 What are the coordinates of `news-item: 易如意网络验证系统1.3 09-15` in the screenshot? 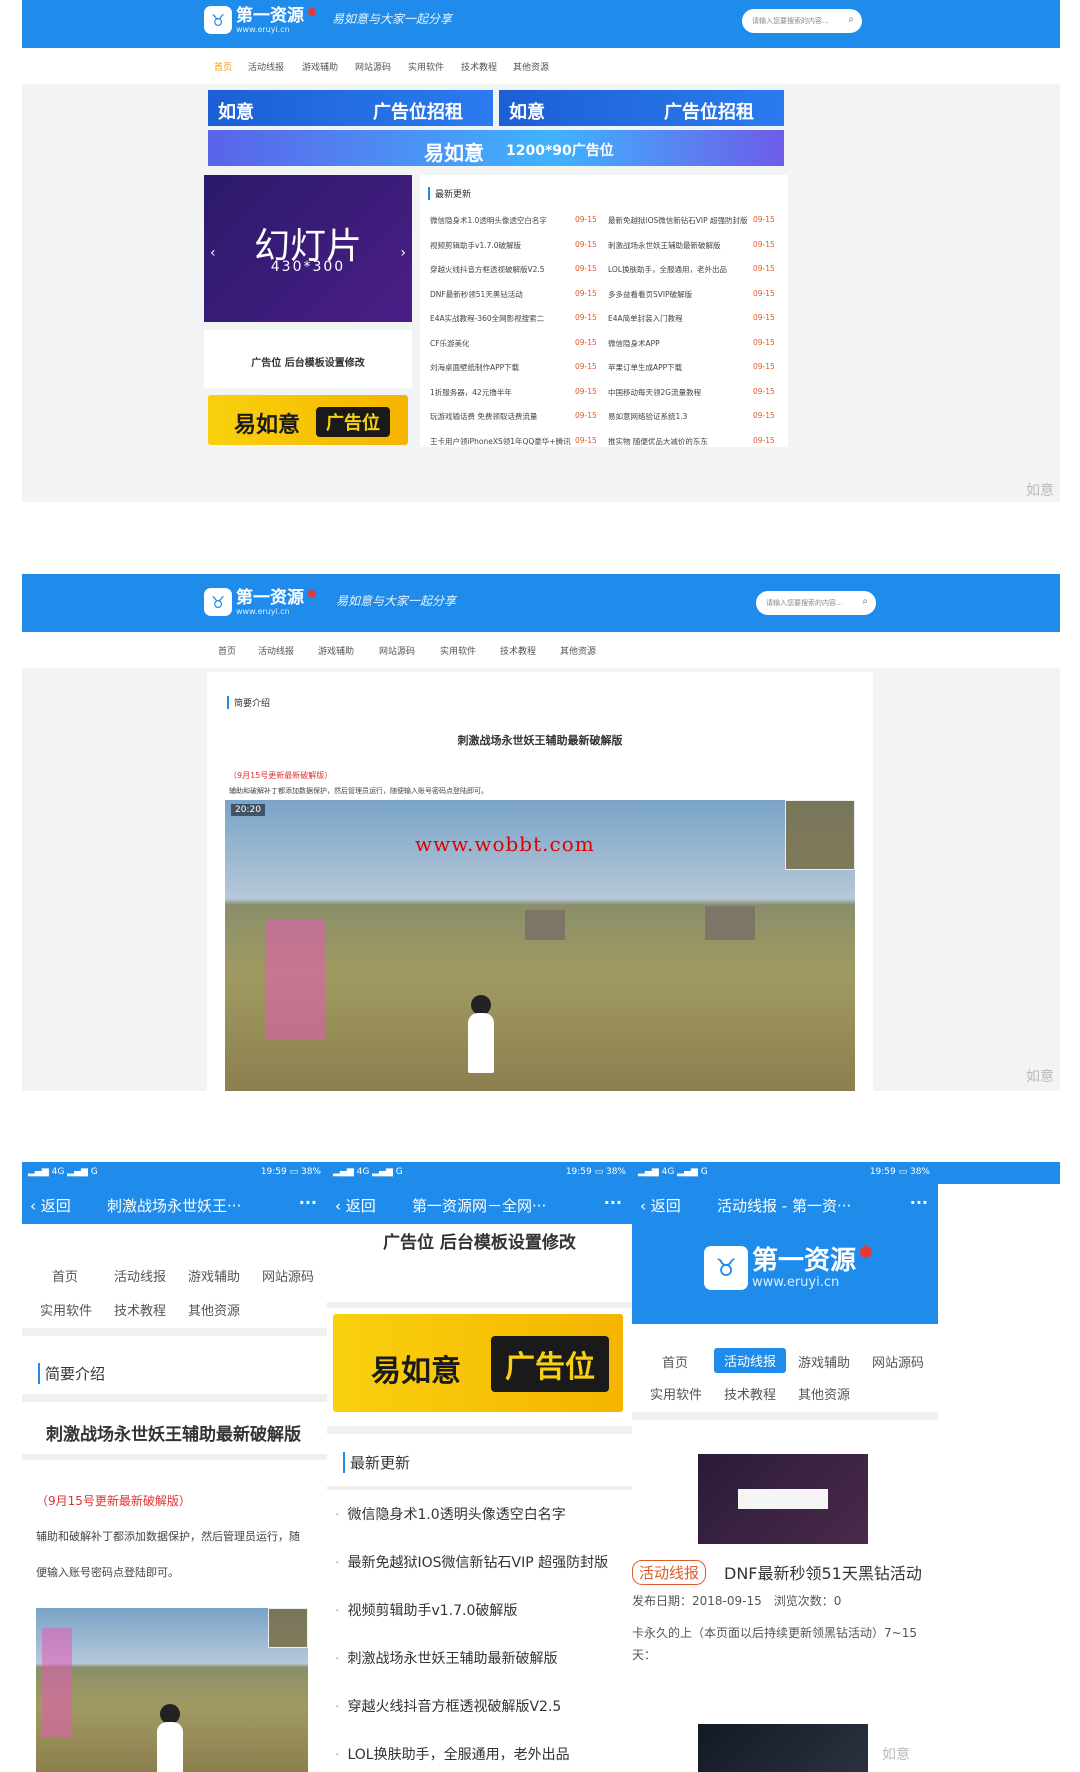 It's located at (695, 416).